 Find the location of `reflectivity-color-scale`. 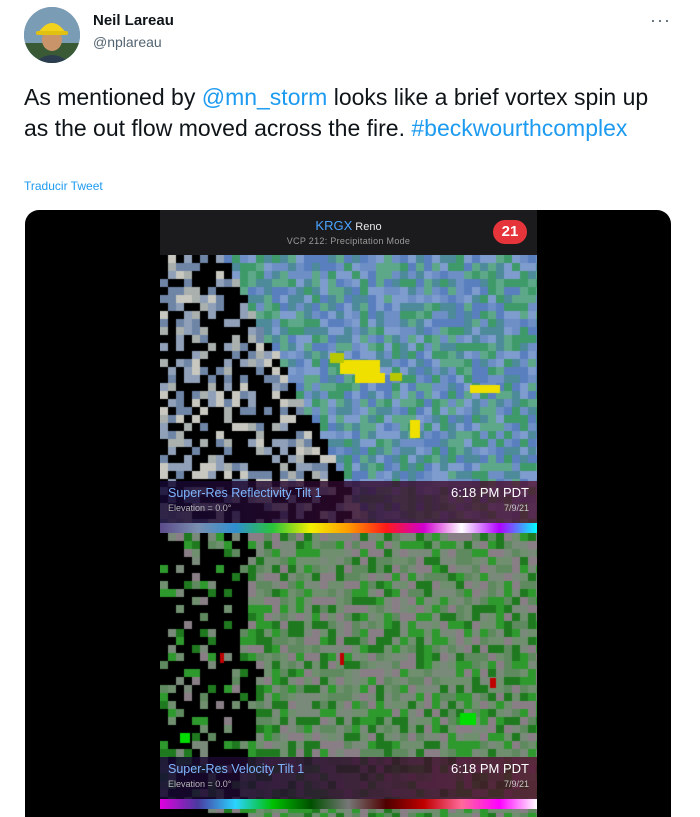

reflectivity-color-scale is located at coordinates (348, 528).